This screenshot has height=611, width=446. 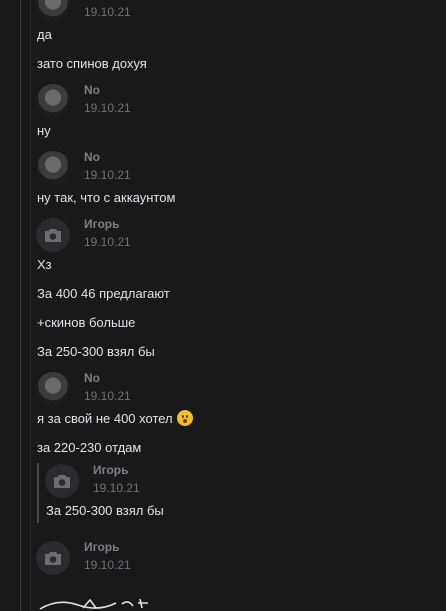 I want to click on quote-avatar, so click(x=62, y=481).